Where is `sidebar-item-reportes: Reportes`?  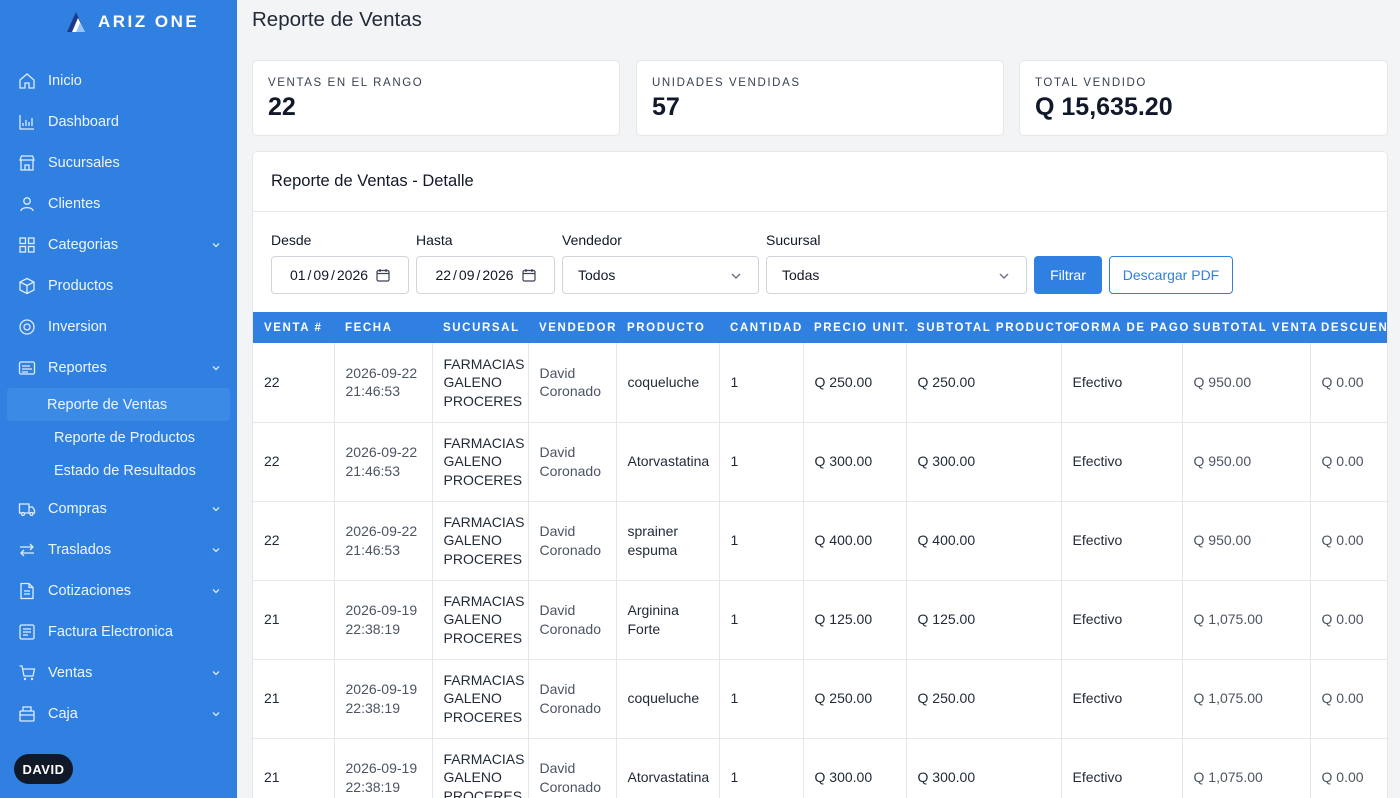 sidebar-item-reportes: Reportes is located at coordinates (118, 367).